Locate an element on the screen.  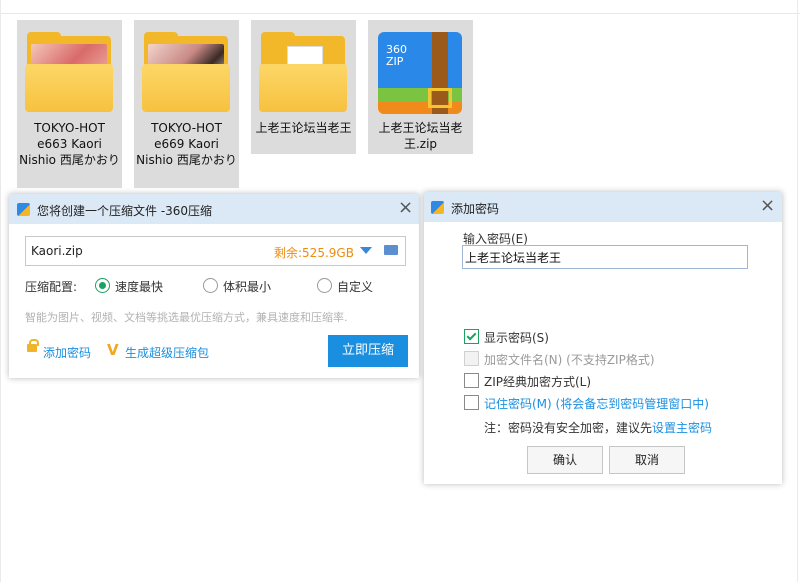
password-value: 上老王论坛当老王 is located at coordinates (513, 258).